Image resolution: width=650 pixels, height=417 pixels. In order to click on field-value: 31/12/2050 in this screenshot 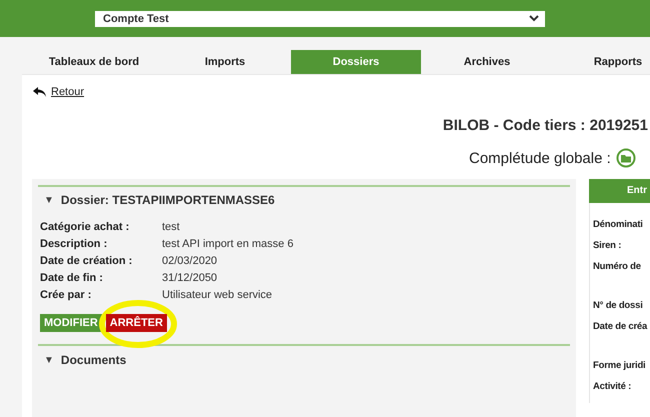, I will do `click(190, 278)`.